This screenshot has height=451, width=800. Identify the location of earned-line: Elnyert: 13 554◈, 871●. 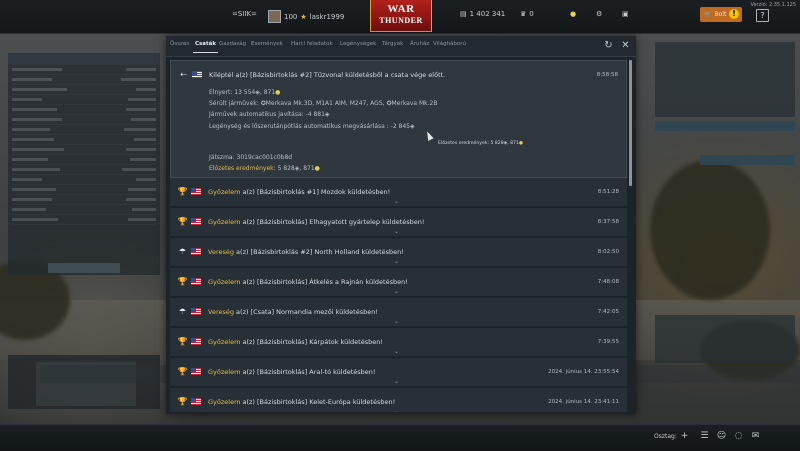
(245, 92).